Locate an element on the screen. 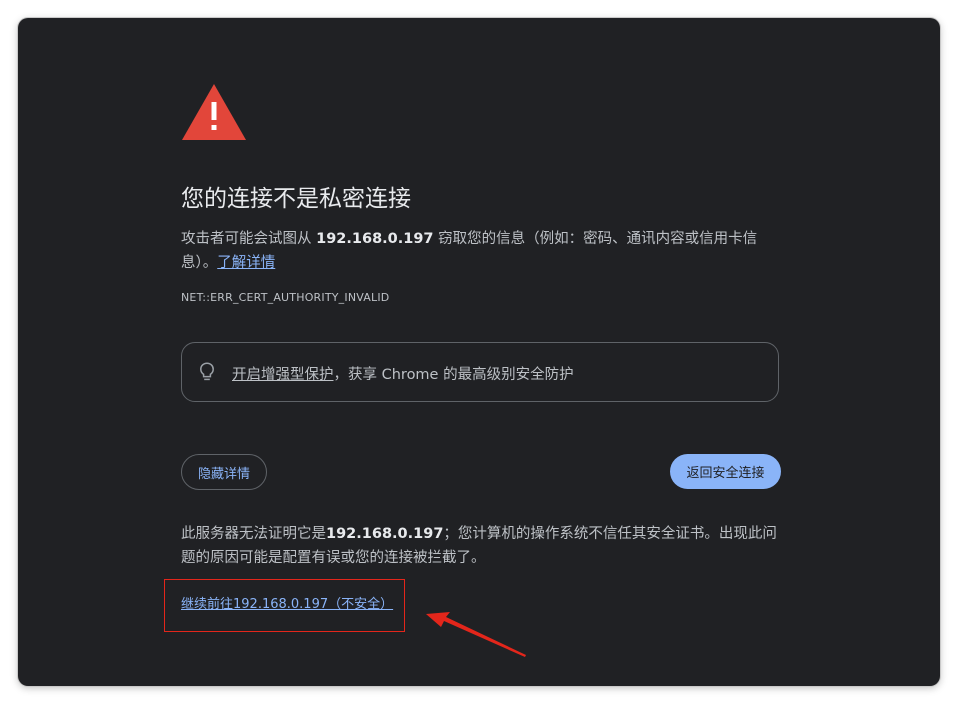  hide-details-button: 隐藏详情 is located at coordinates (224, 472).